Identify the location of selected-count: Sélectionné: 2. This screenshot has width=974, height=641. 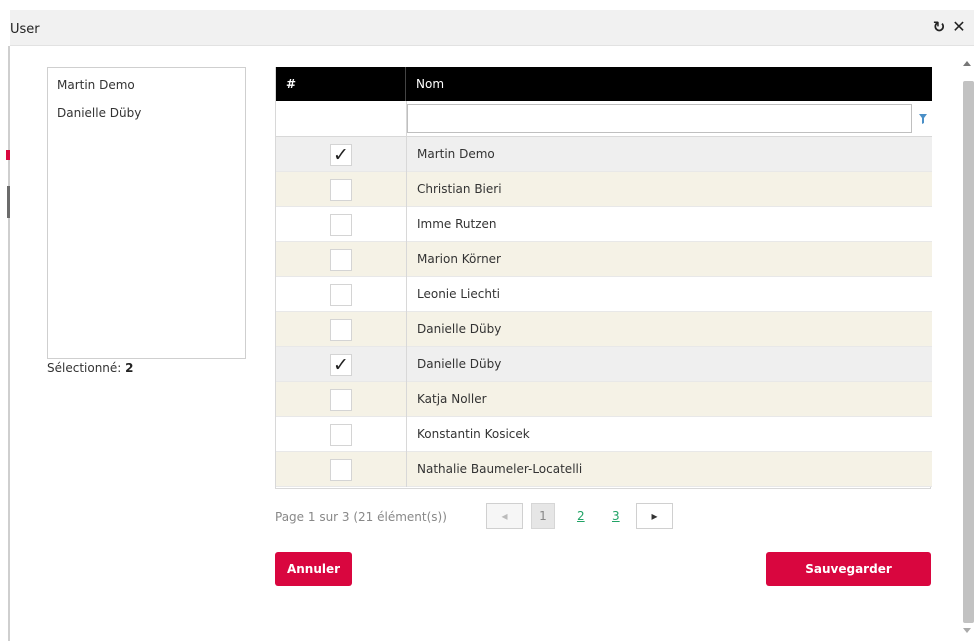
(90, 368).